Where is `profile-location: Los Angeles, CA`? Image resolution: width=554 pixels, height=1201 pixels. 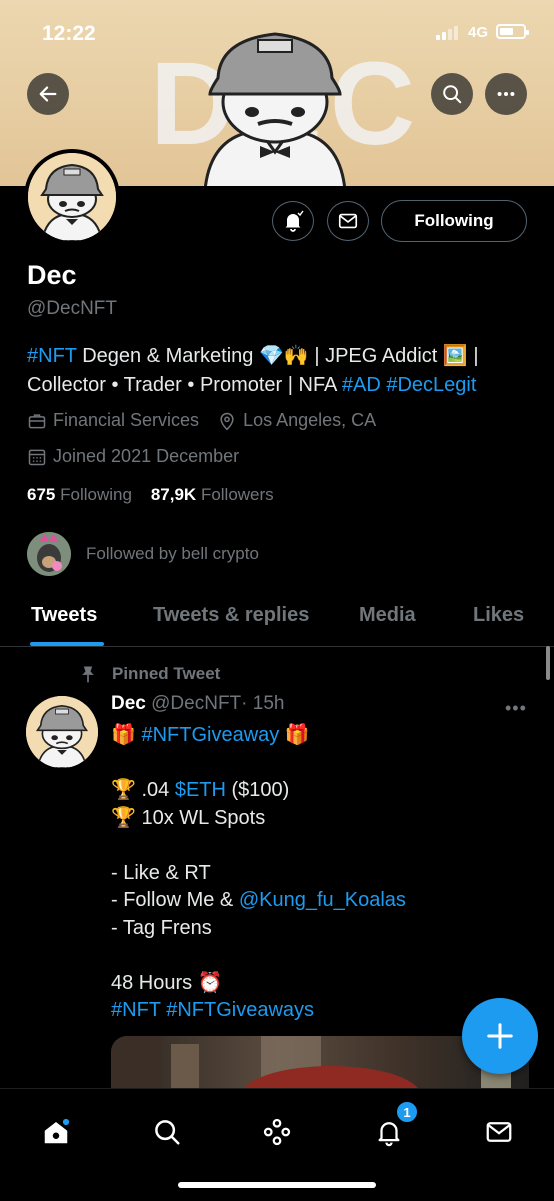
profile-location: Los Angeles, CA is located at coordinates (310, 420).